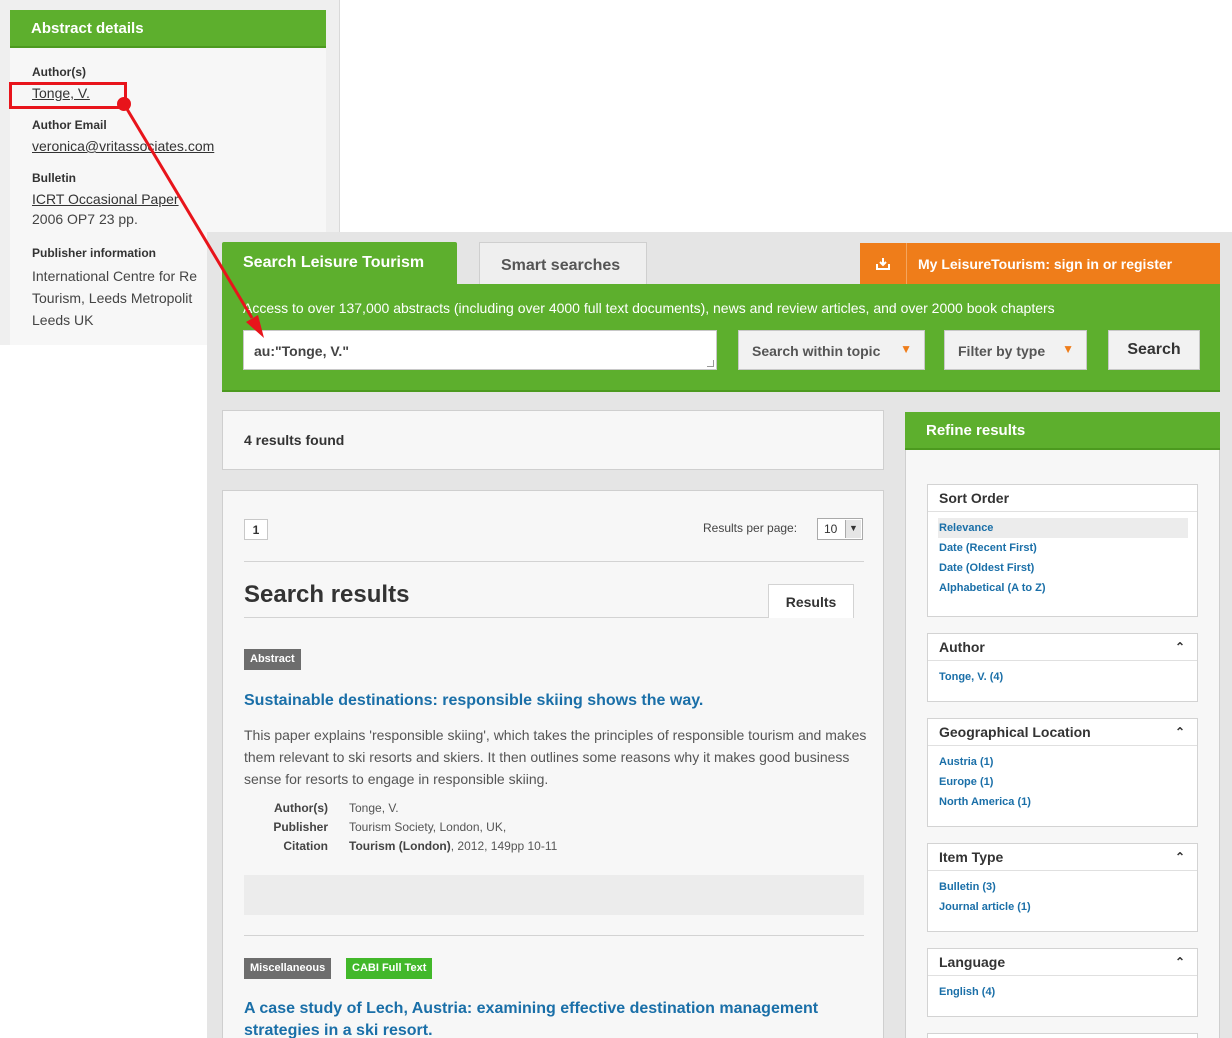 This screenshot has width=1232, height=1038. I want to click on item-type-filter-option: Bulletin (3), so click(1068, 887).